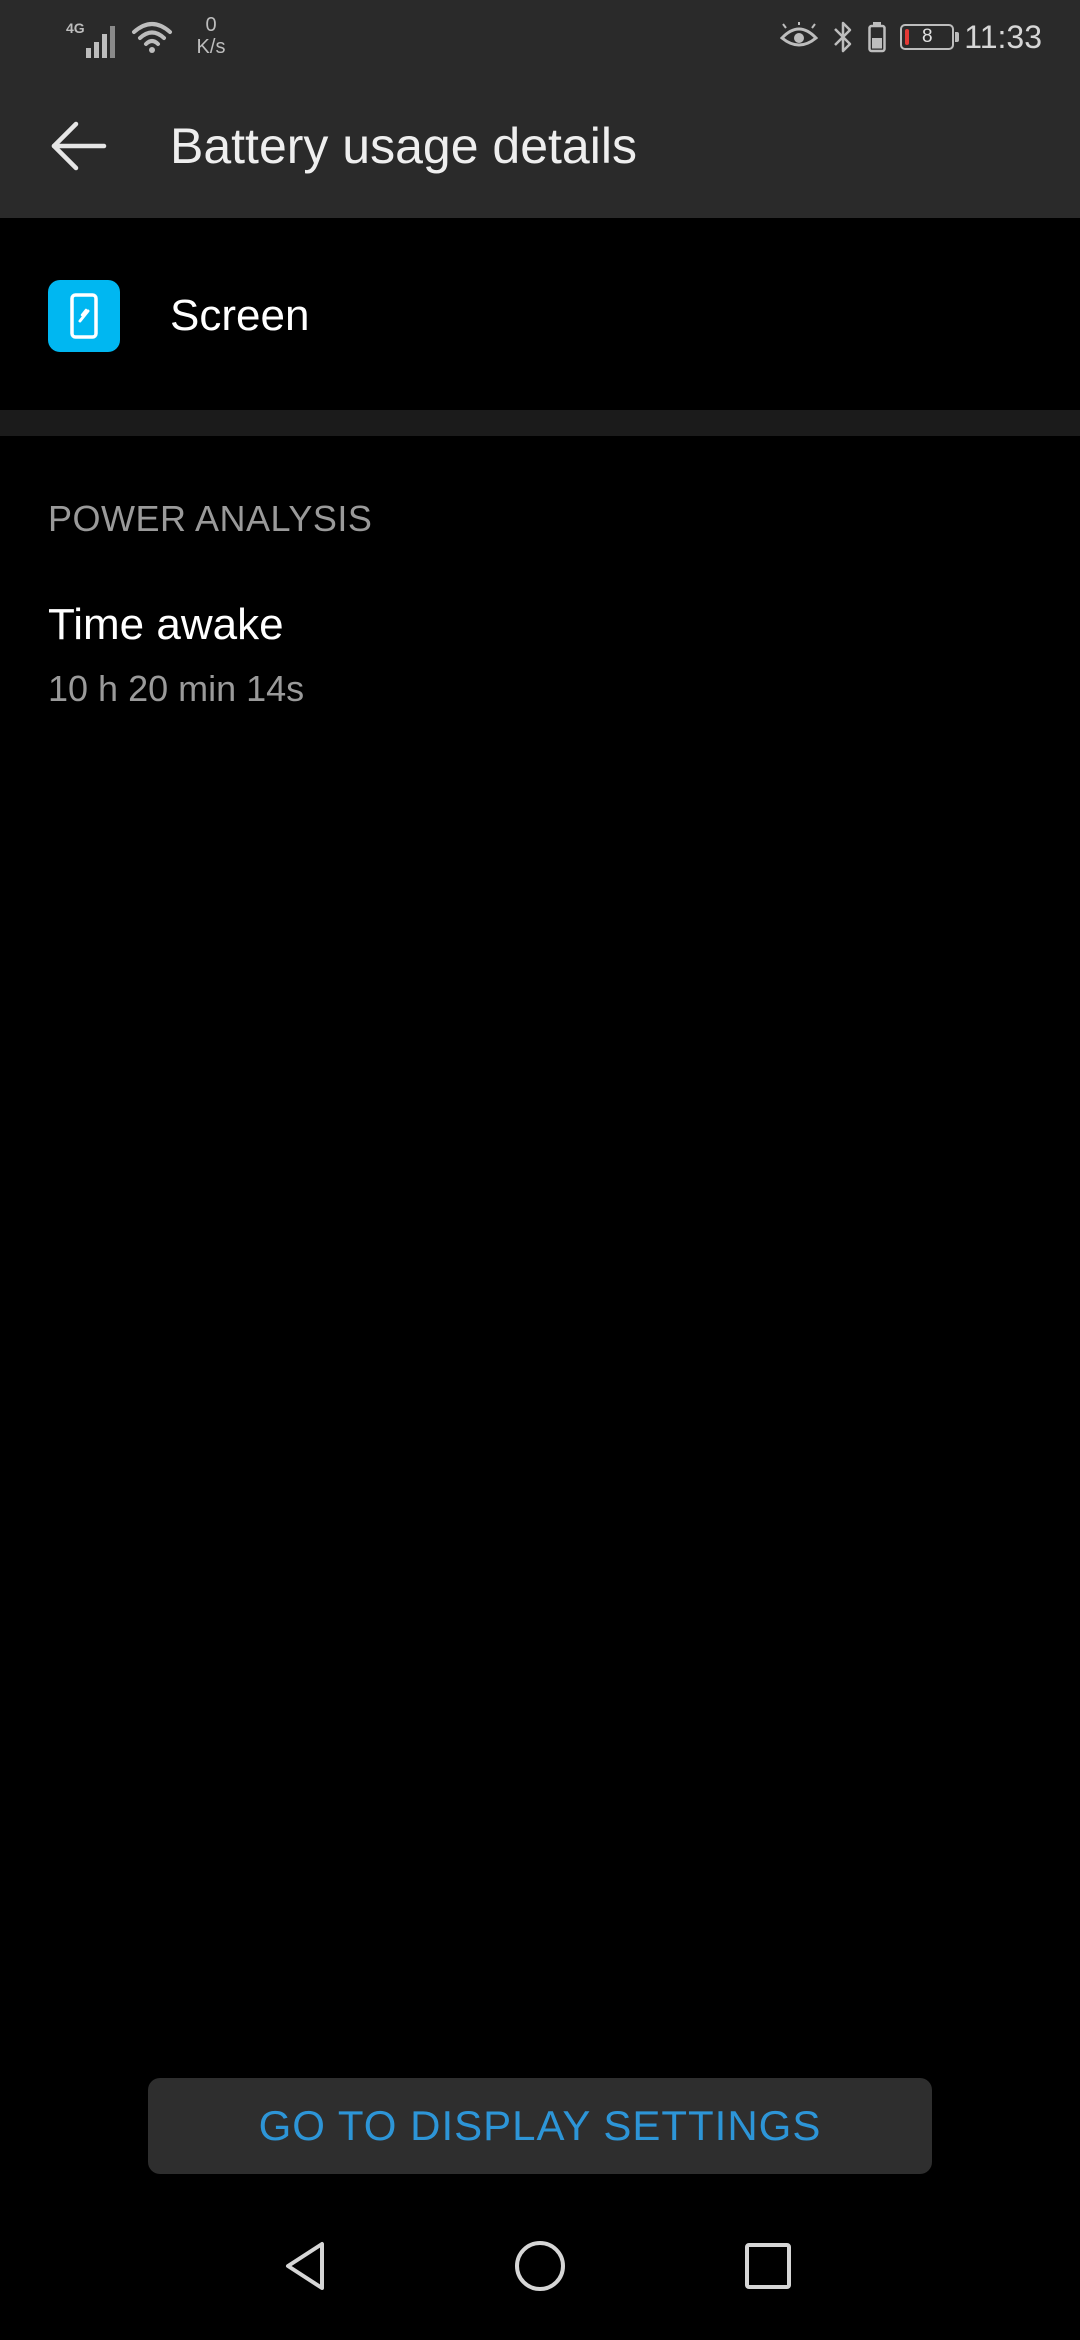  Describe the element at coordinates (210, 518) in the screenshot. I see `power-analysis-header: POWER ANALYSIS` at that location.